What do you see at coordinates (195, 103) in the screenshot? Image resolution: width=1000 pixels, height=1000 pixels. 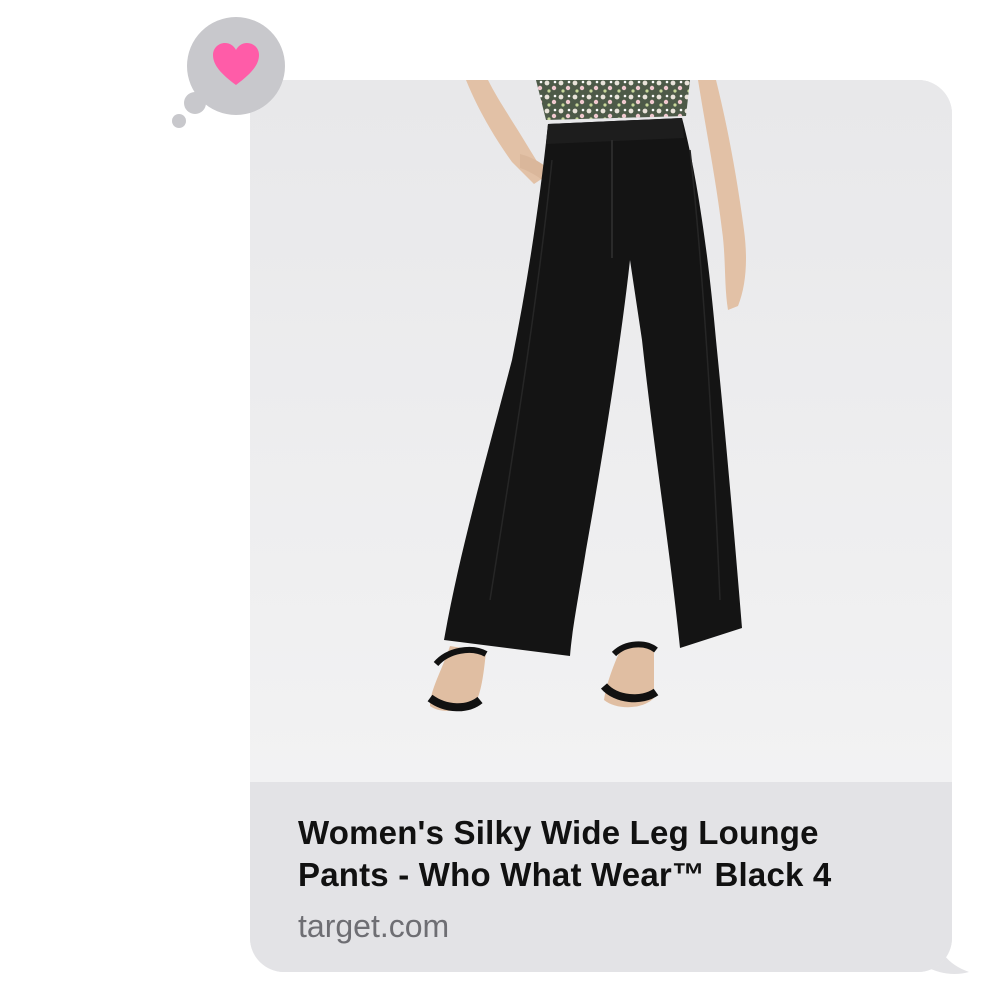 I see `tapback-tail` at bounding box center [195, 103].